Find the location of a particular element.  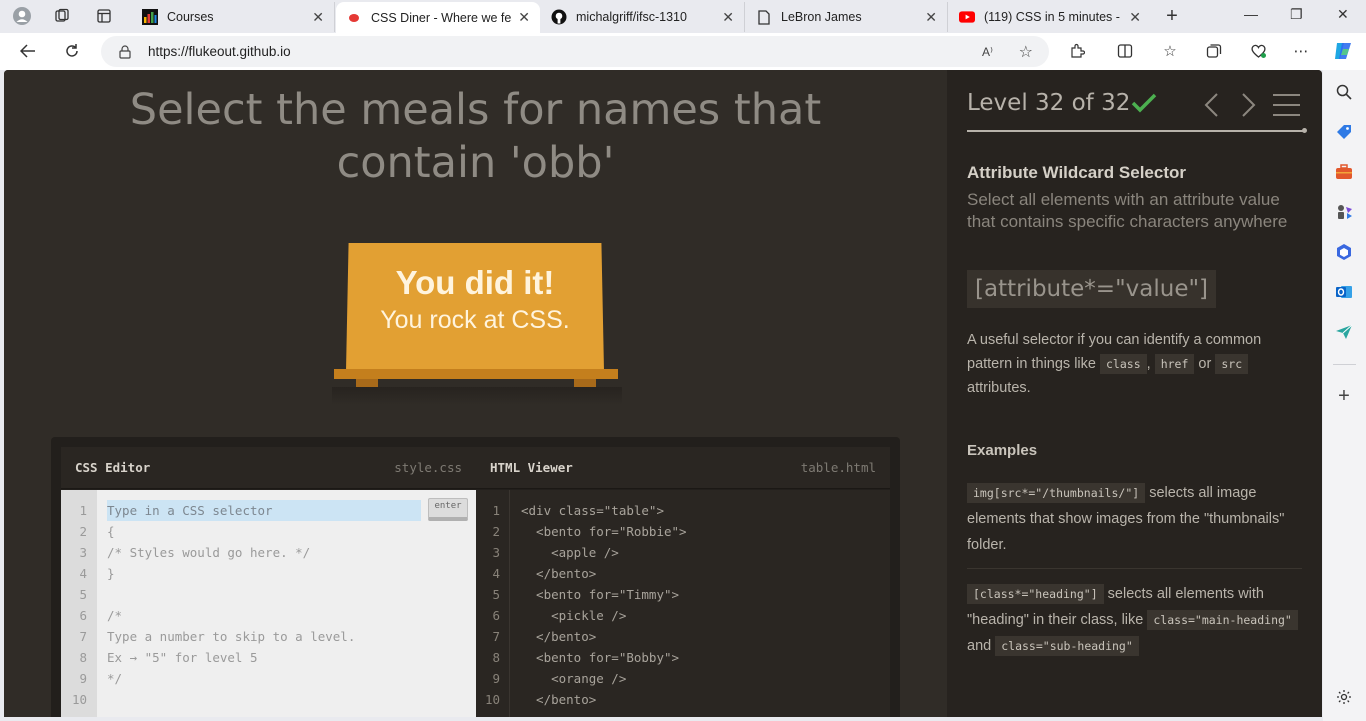

tab-lebron: LeBron James ✕ is located at coordinates (847, 17).